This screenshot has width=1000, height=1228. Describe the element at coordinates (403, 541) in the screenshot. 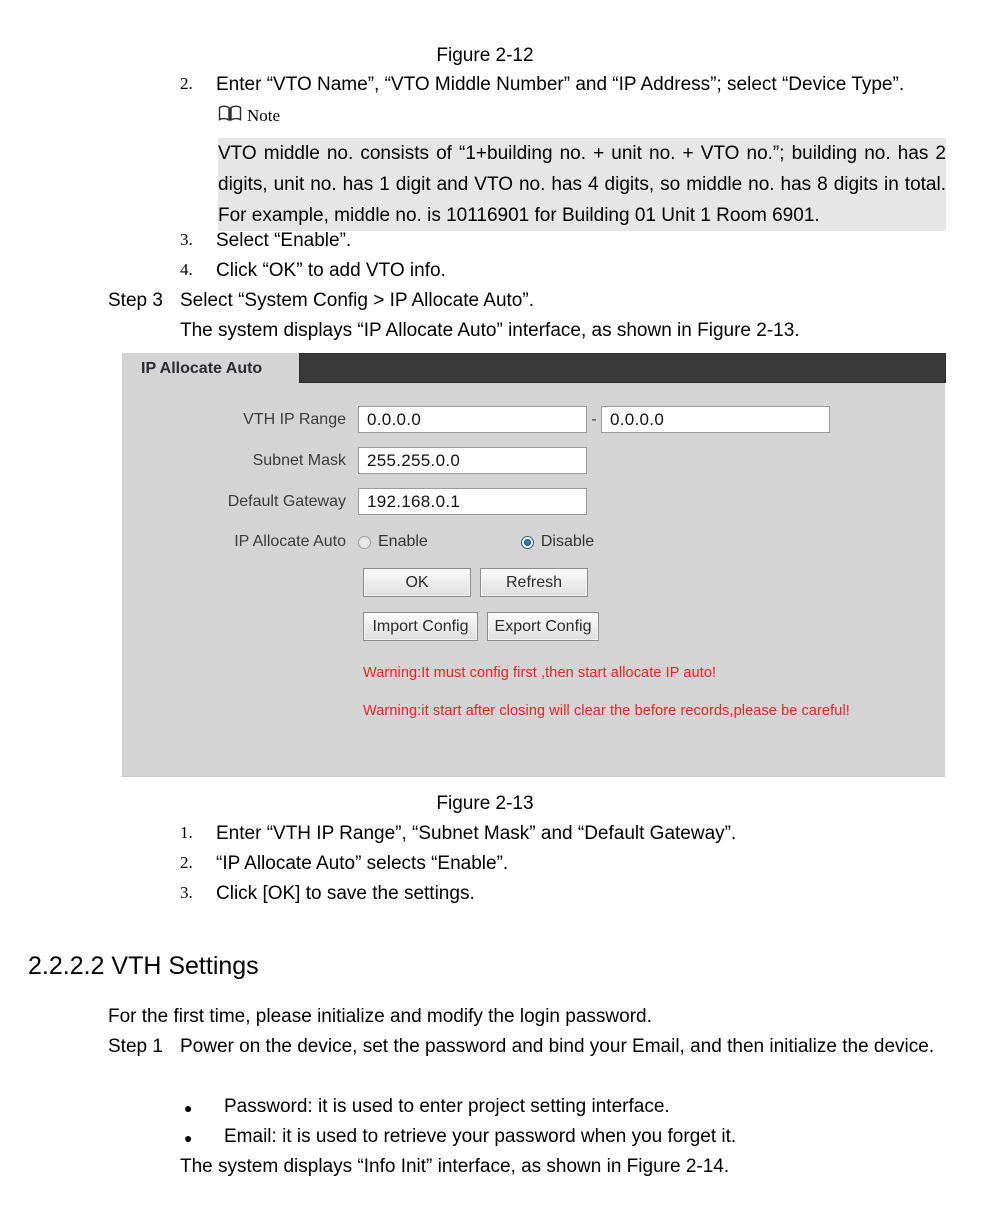

I see `radio-enable-label: Enable` at that location.